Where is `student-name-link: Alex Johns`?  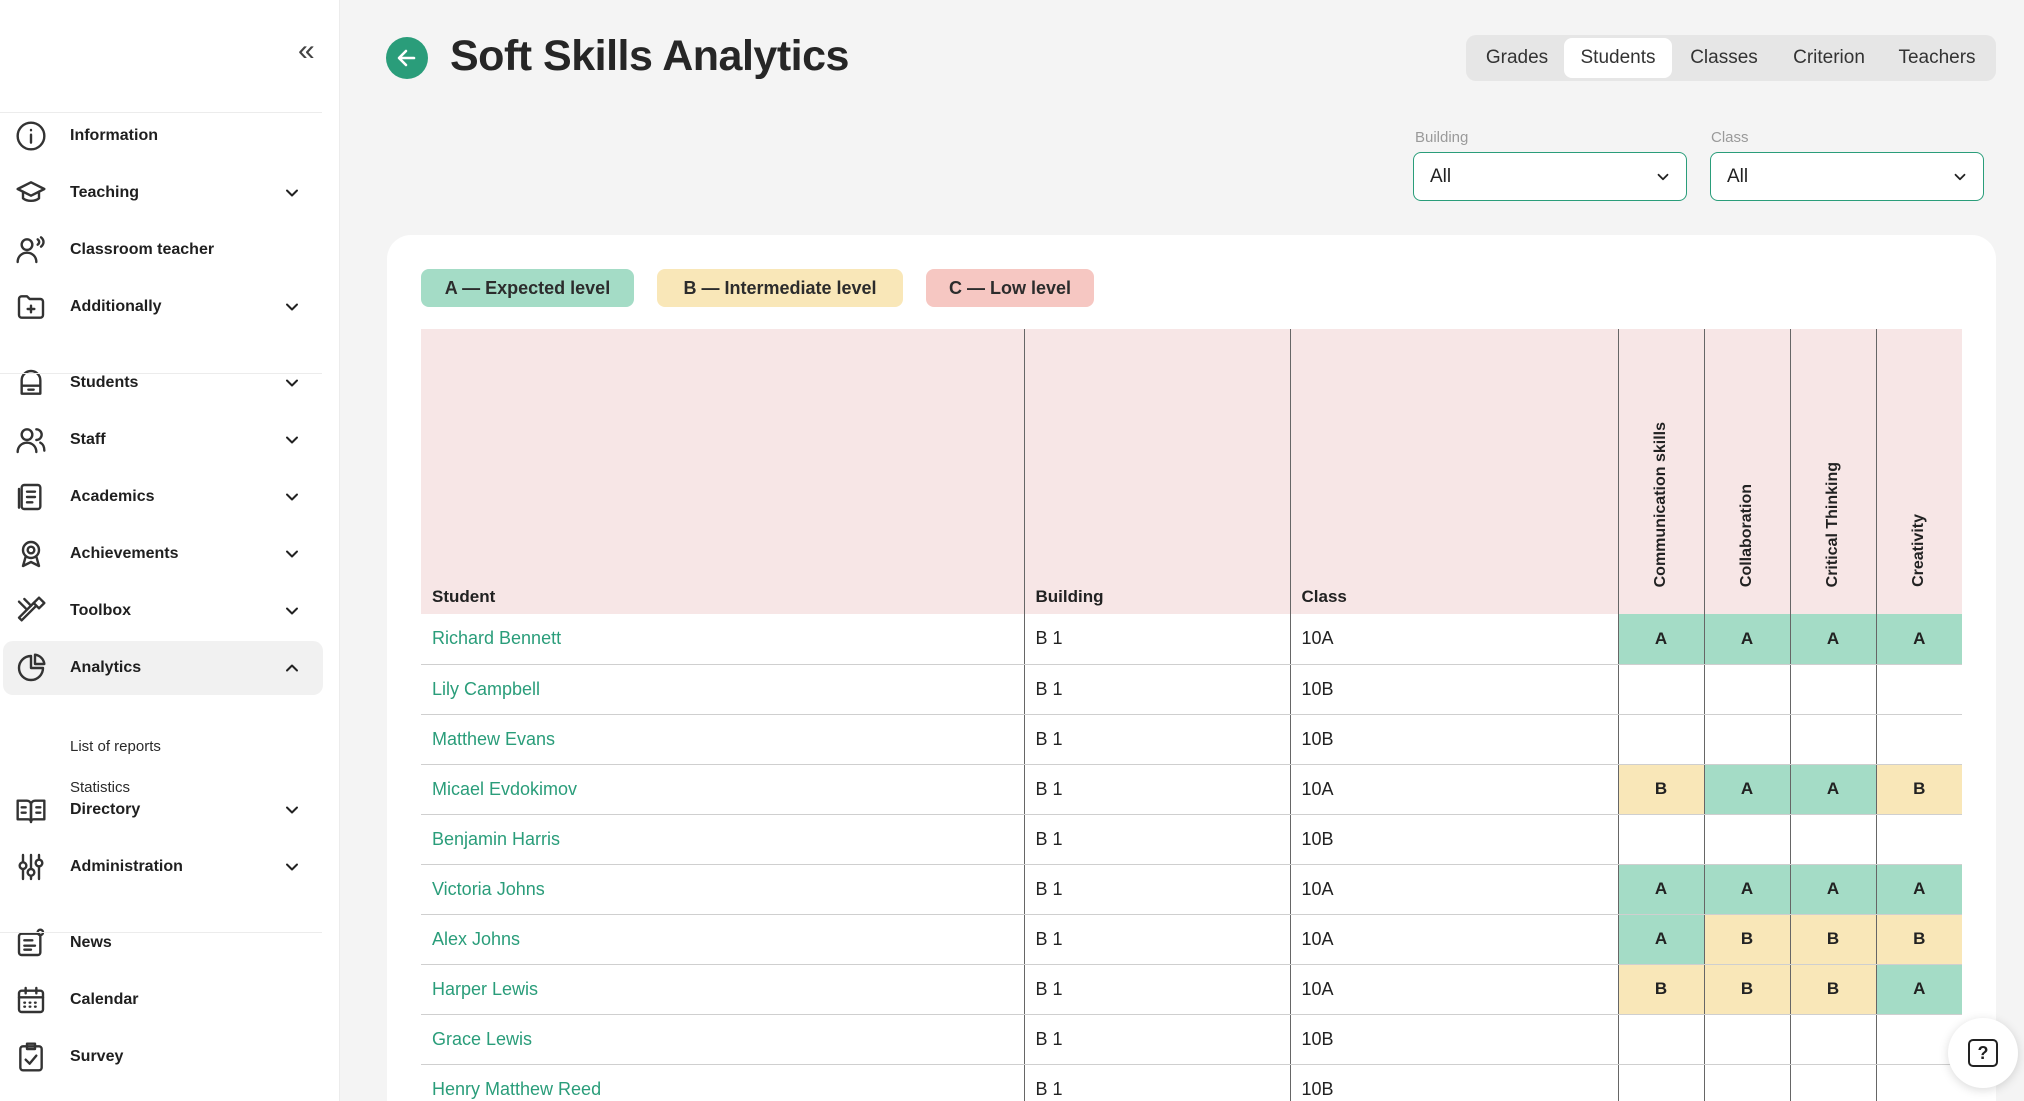
student-name-link: Alex Johns is located at coordinates (723, 939).